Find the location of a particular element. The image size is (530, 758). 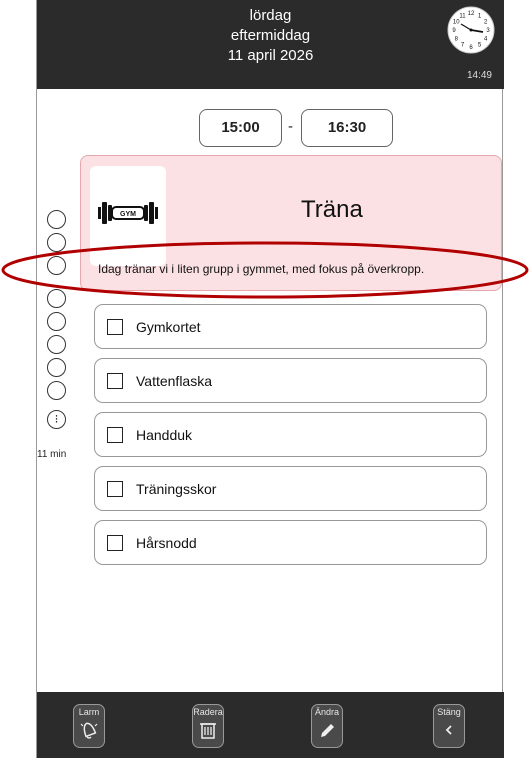

delete-button: Radera is located at coordinates (208, 726).